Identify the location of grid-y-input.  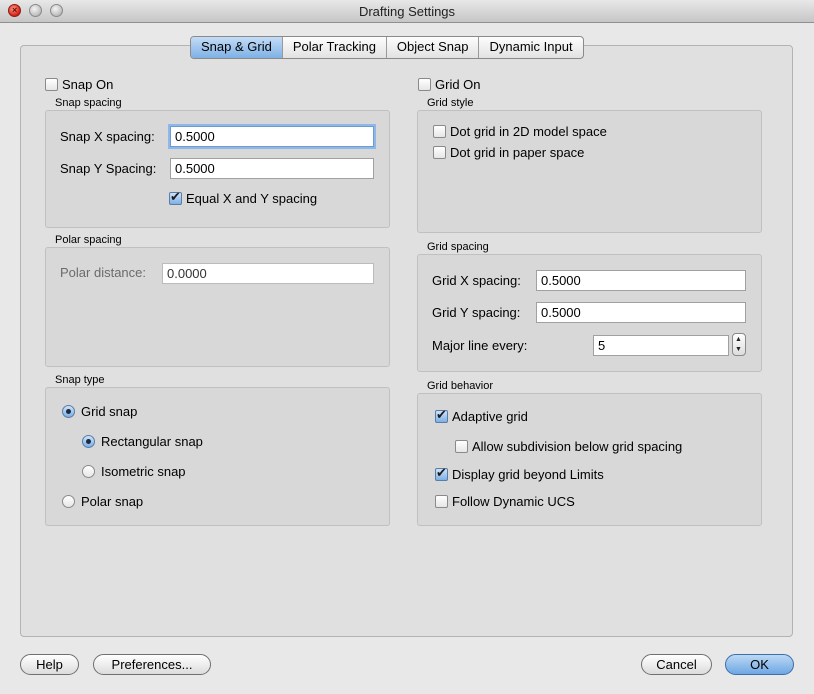
(641, 312).